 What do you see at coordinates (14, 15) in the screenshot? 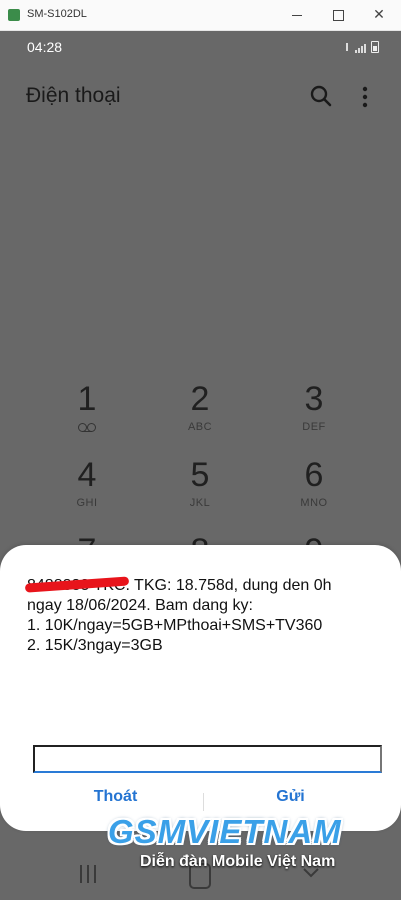
I see `app-icon` at bounding box center [14, 15].